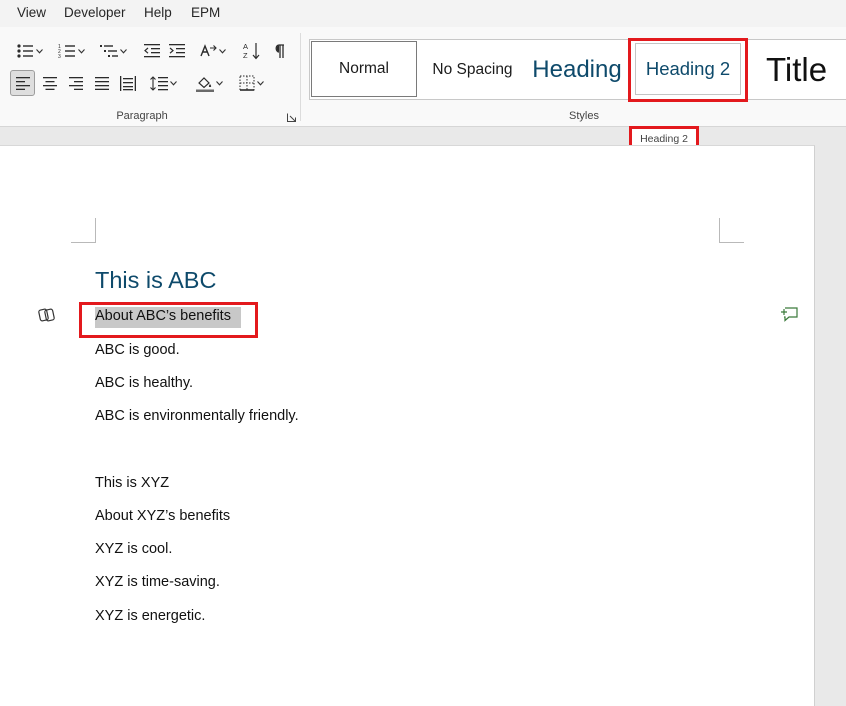 This screenshot has width=846, height=706. Describe the element at coordinates (66, 51) in the screenshot. I see `numbered-list-icon: 1 2 3` at that location.